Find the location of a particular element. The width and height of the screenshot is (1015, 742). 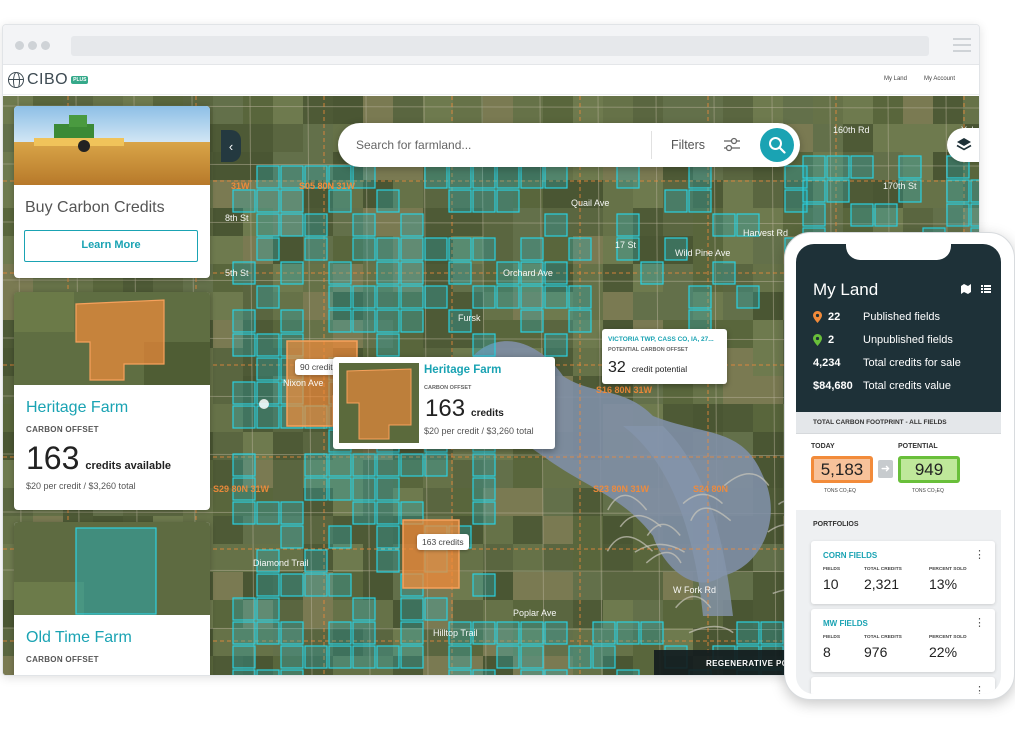

credits-label: credits available is located at coordinates (128, 466).